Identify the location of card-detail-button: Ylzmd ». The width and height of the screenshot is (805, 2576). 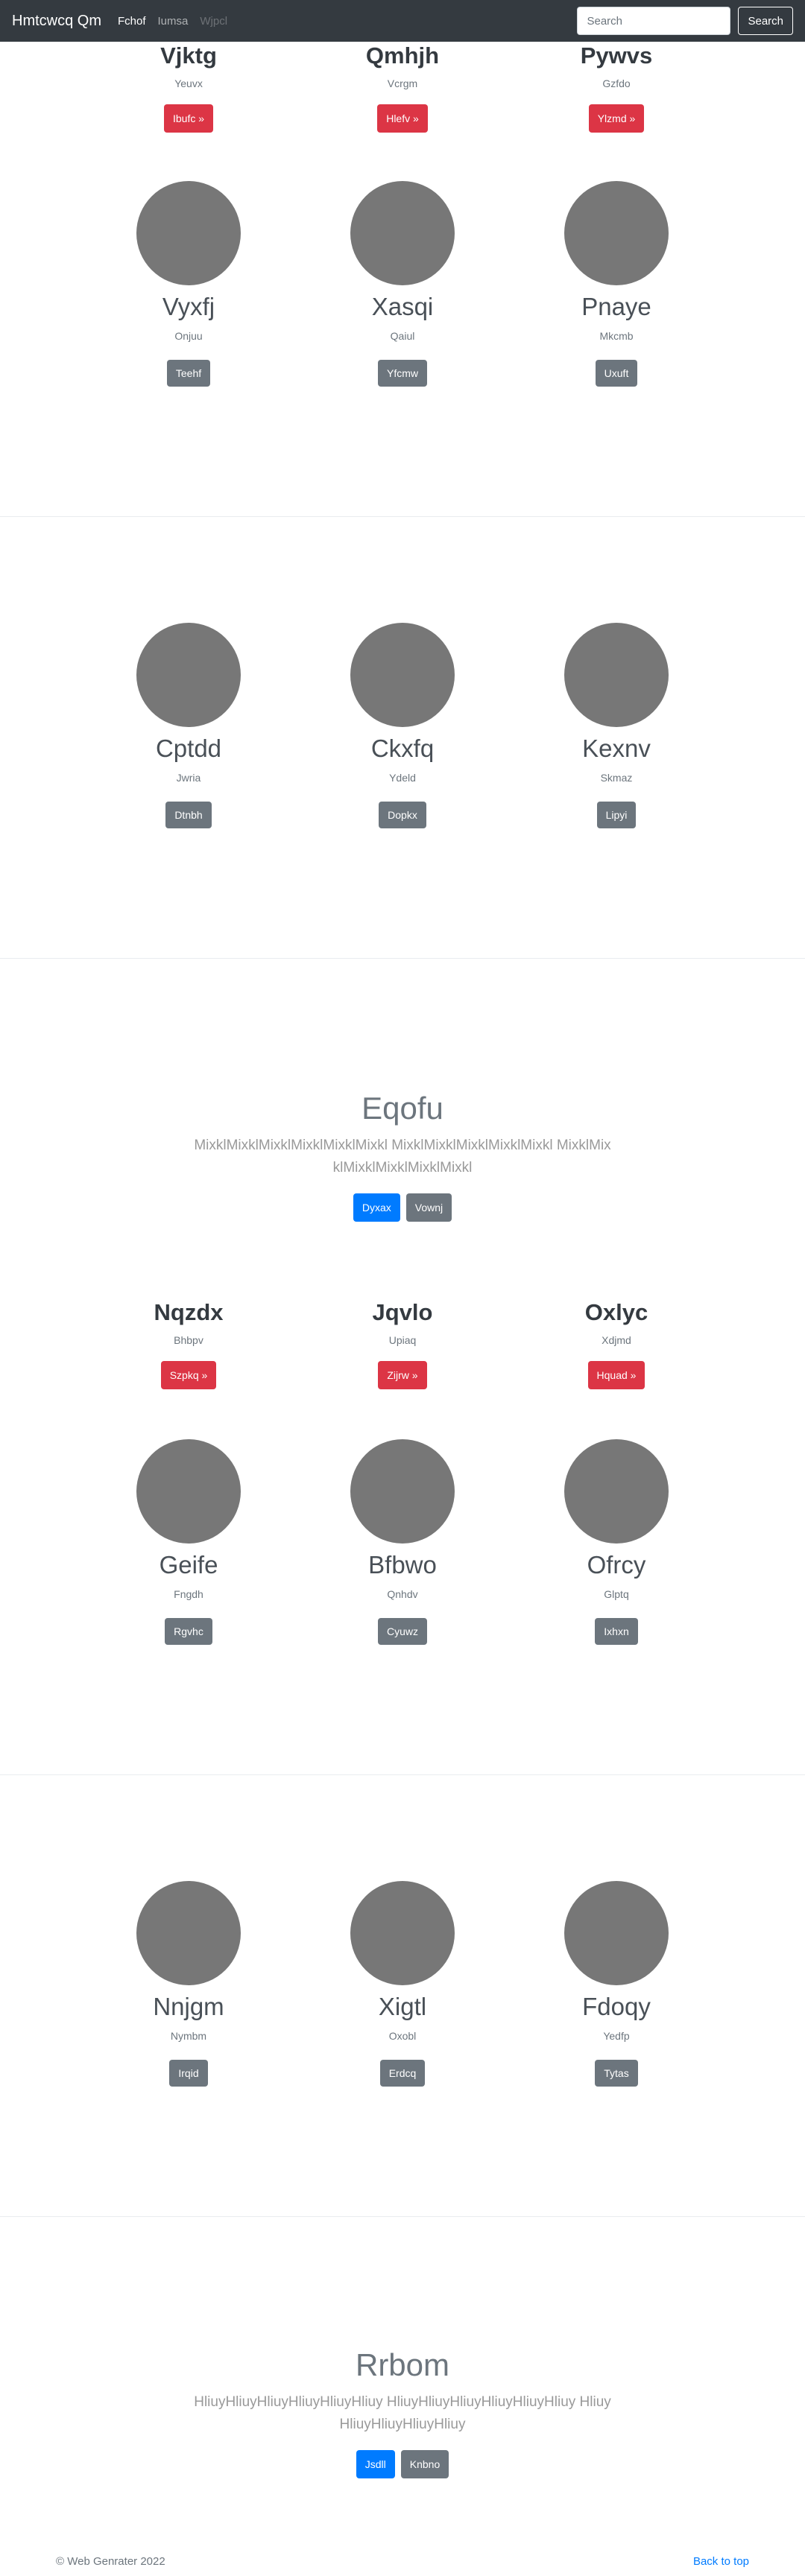
(617, 119).